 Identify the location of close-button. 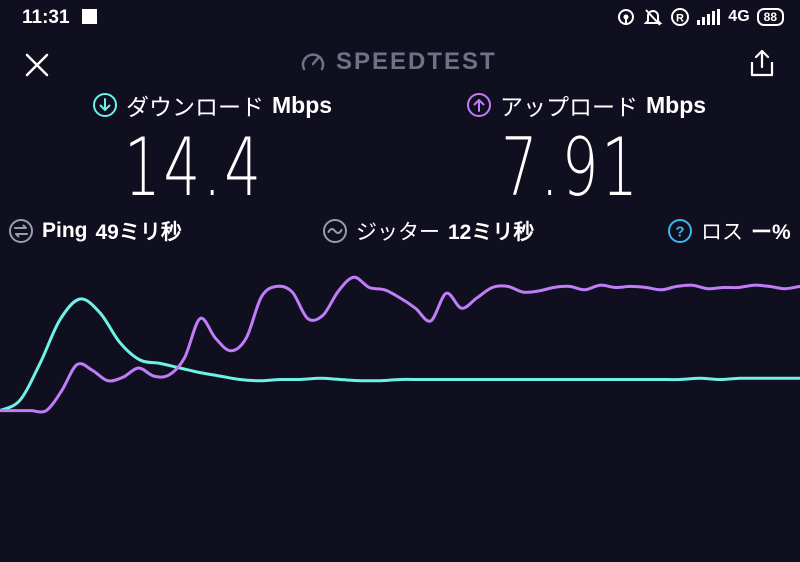
(37, 65).